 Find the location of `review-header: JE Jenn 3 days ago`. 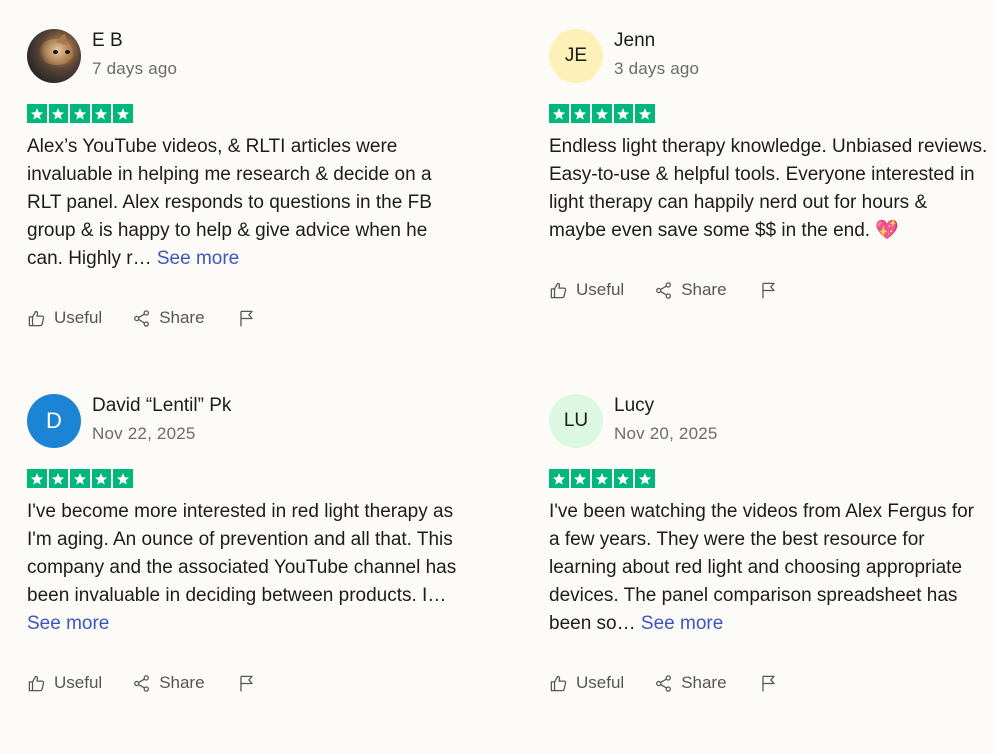

review-header: JE Jenn 3 days ago is located at coordinates (769, 59).